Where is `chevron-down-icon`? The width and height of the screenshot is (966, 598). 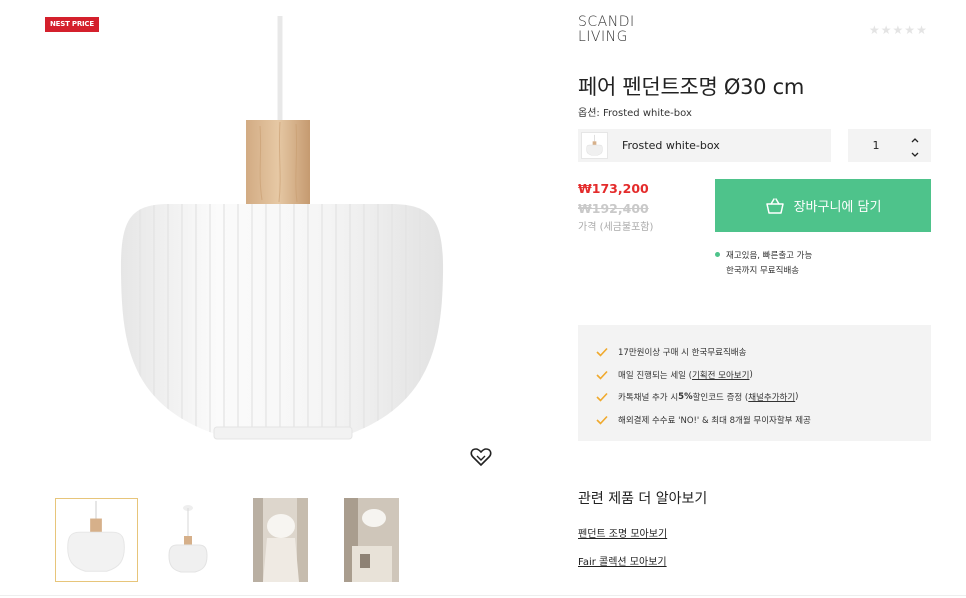
chevron-down-icon is located at coordinates (915, 152).